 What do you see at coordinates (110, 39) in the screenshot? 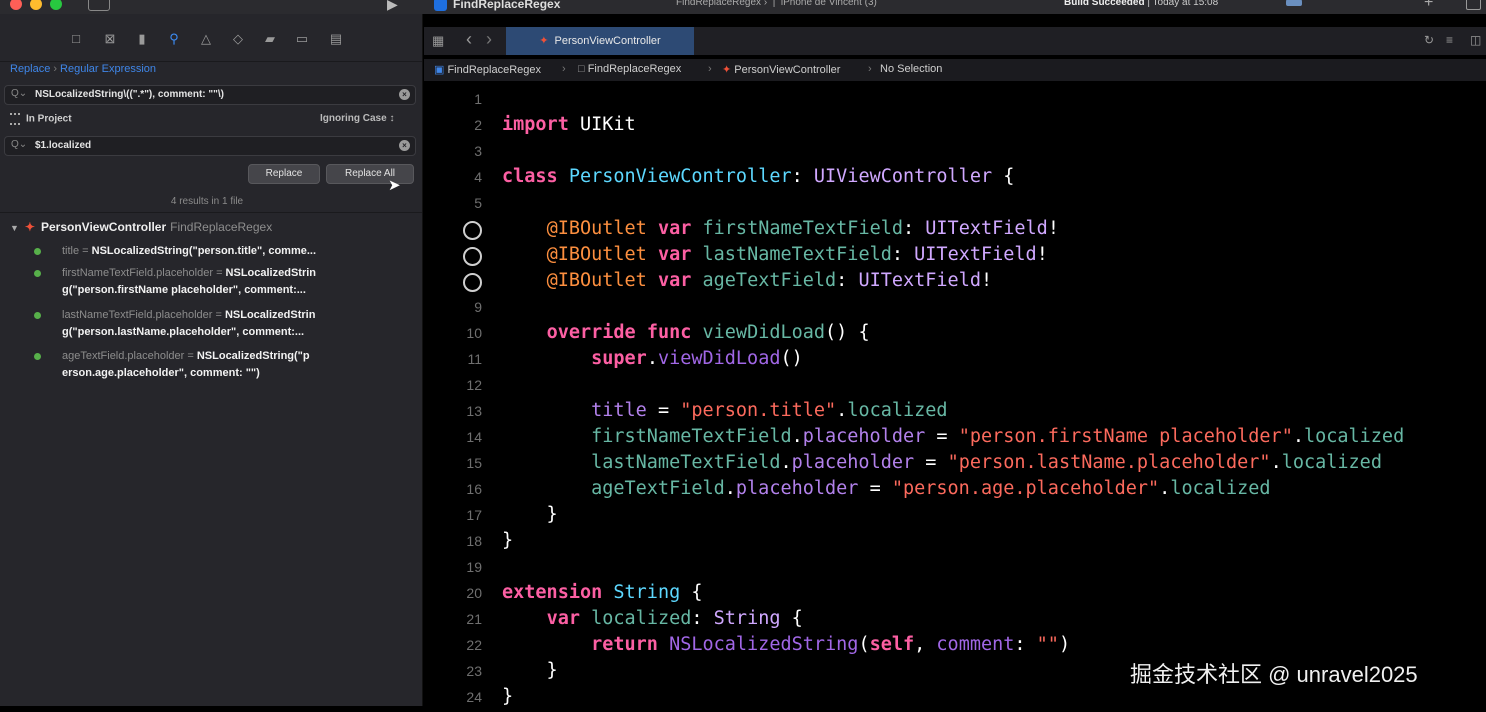
I see `source-control-icon: ⊠` at bounding box center [110, 39].